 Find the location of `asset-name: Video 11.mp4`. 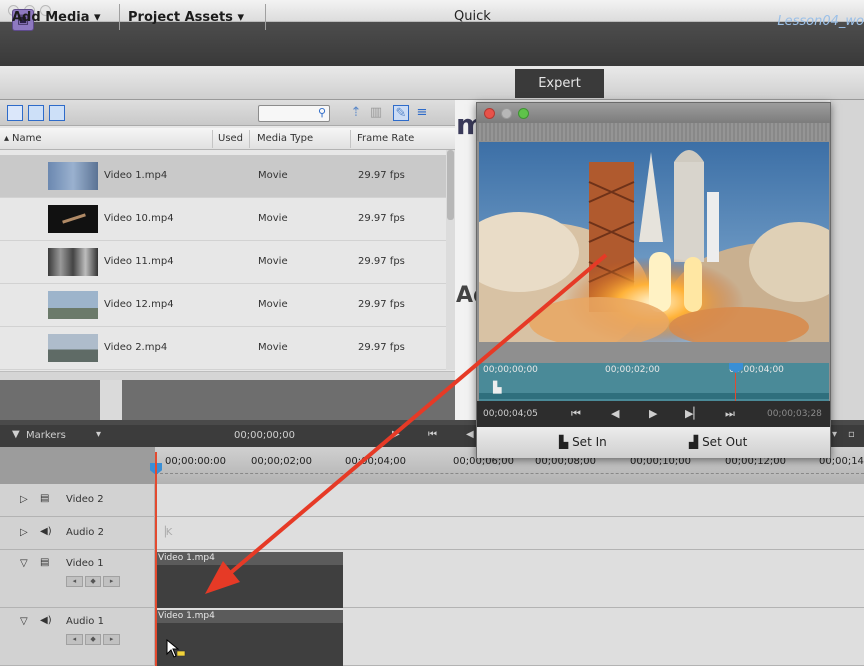

asset-name: Video 11.mp4 is located at coordinates (139, 261).